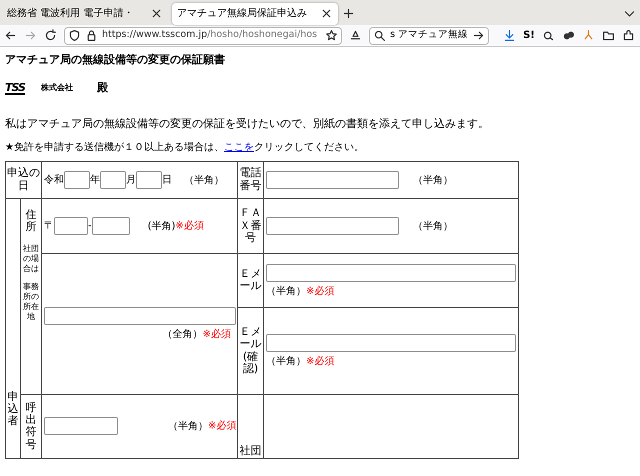  Describe the element at coordinates (348, 13) in the screenshot. I see `plus-icon` at that location.